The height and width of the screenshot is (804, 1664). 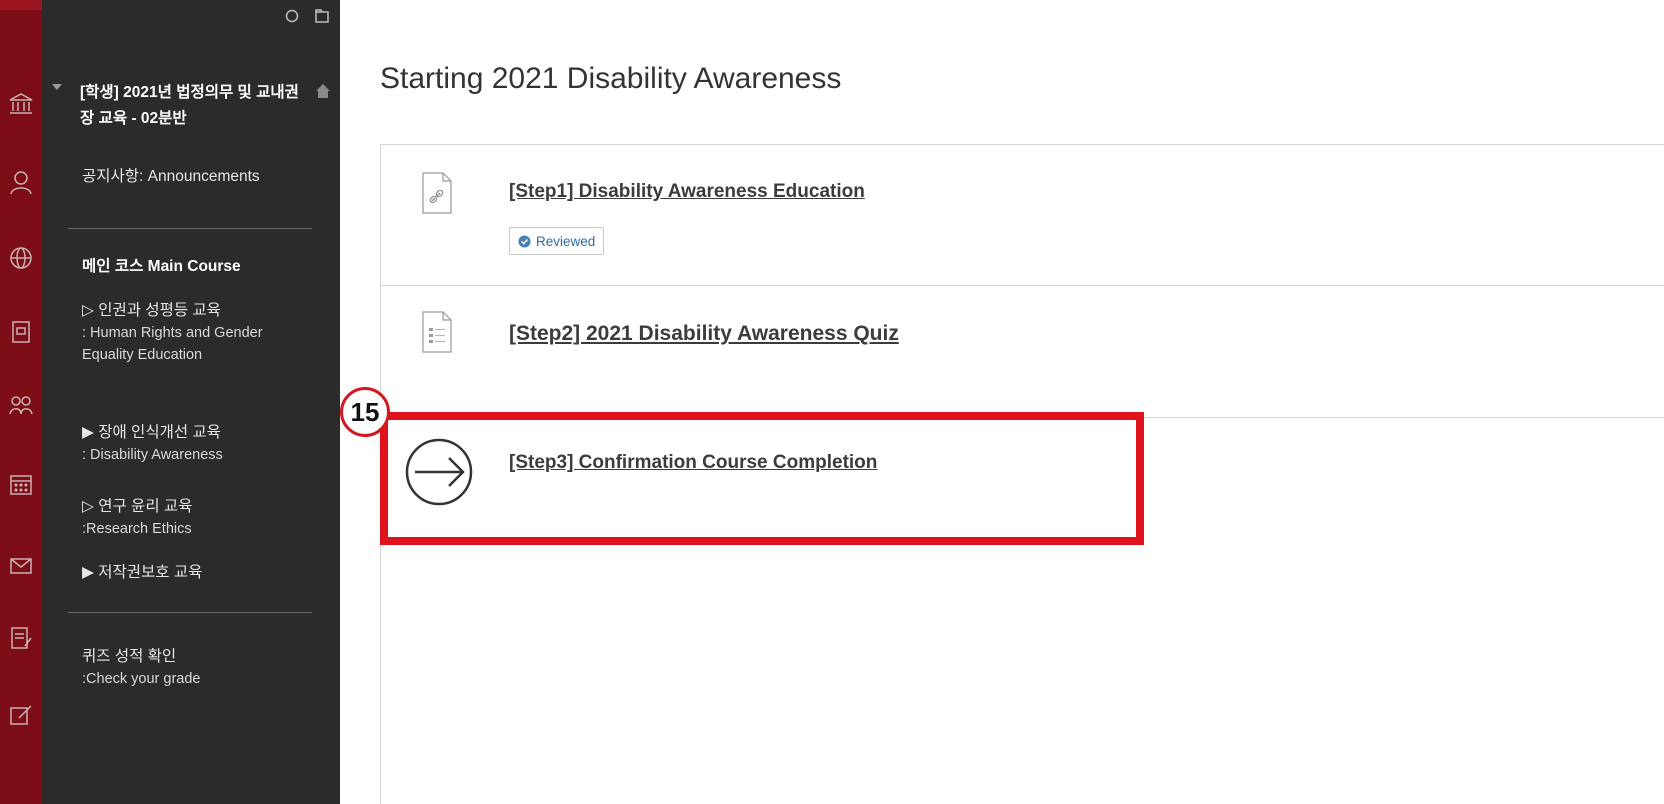 I want to click on test-document-icon, so click(x=437, y=332).